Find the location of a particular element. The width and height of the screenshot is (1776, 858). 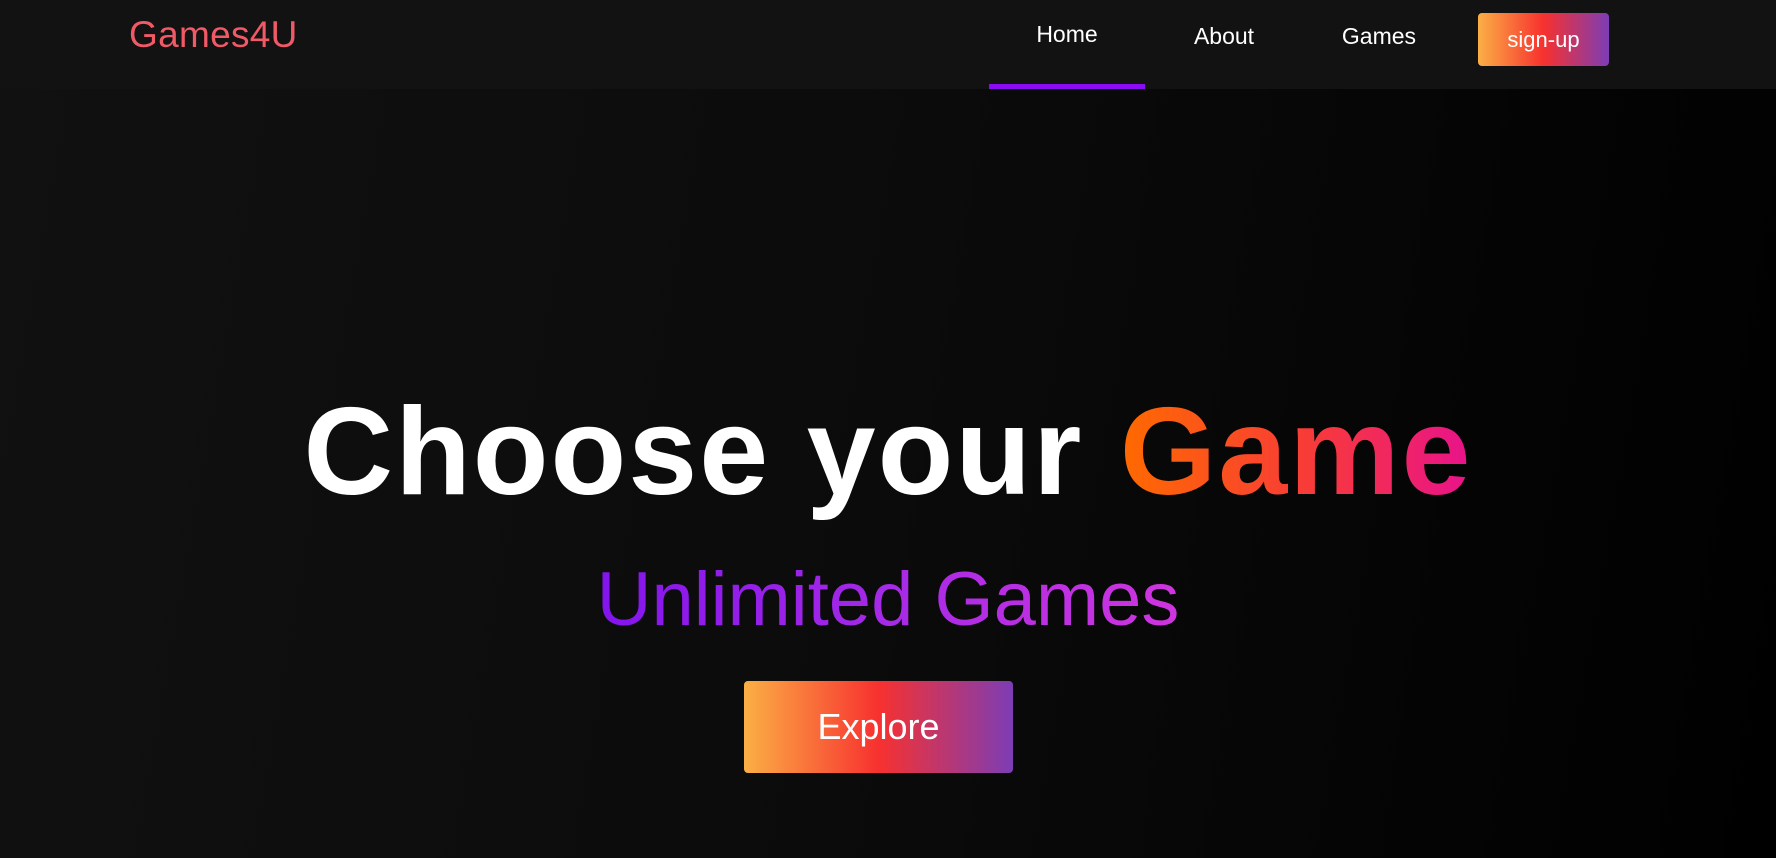

explore-button: Explore is located at coordinates (878, 727).